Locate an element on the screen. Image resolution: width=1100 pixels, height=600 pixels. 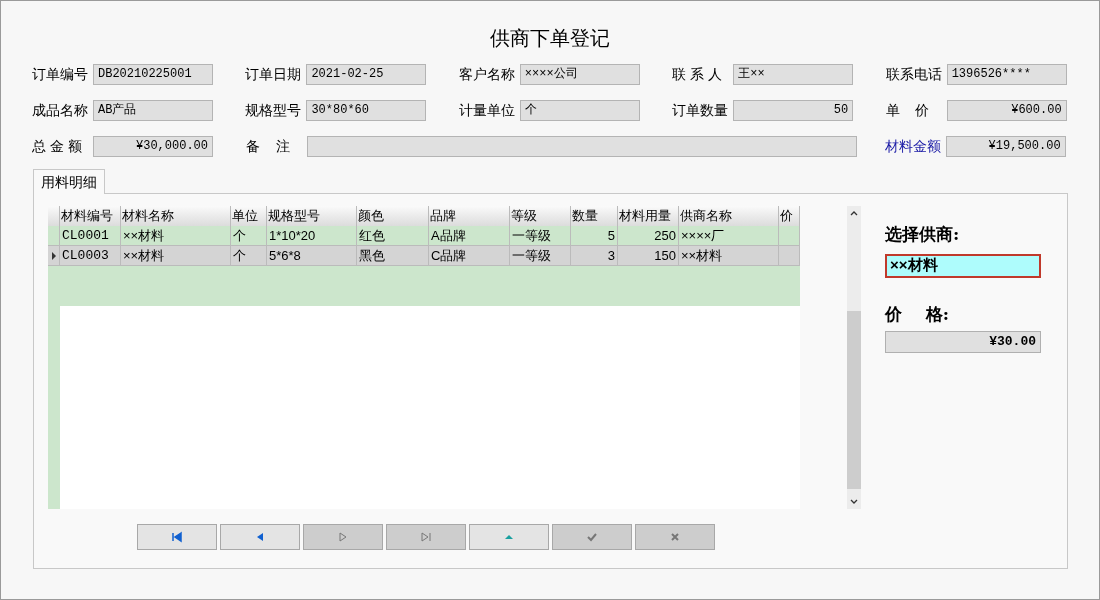
table-cell-text: CL0001 is located at coordinates (85, 235).